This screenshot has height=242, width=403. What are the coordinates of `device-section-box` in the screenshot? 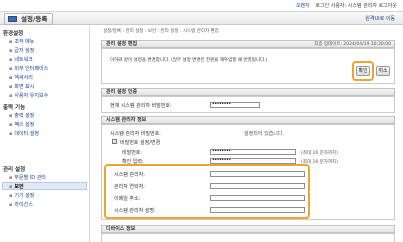 It's located at (248, 237).